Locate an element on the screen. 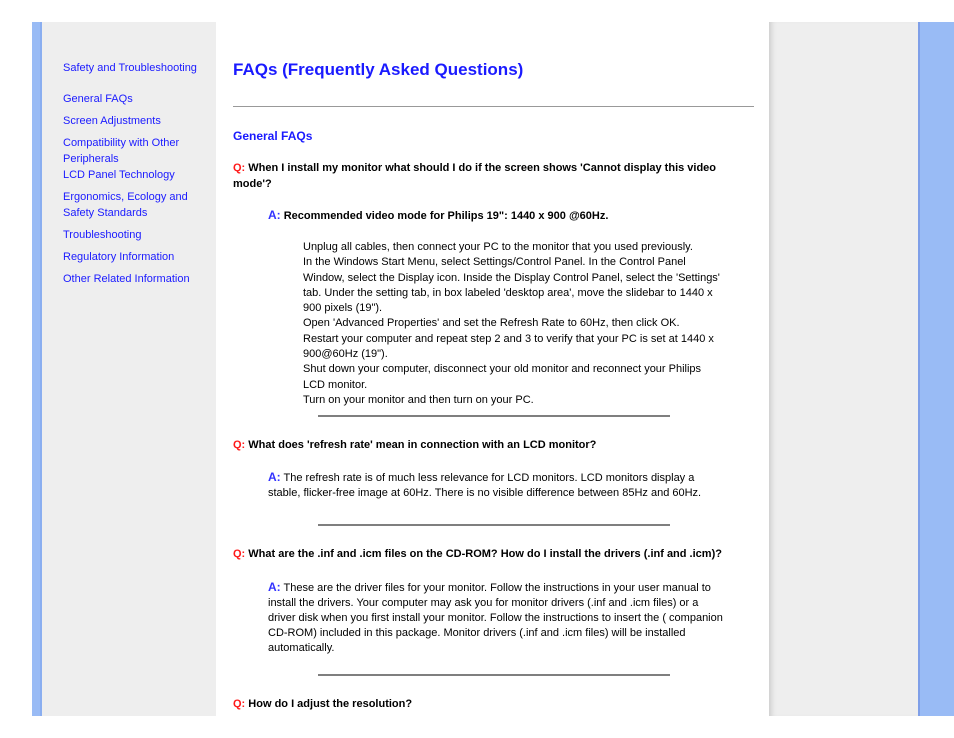 The image size is (954, 738). sidebar-item-troubleshooting: Troubleshooting is located at coordinates (138, 235).